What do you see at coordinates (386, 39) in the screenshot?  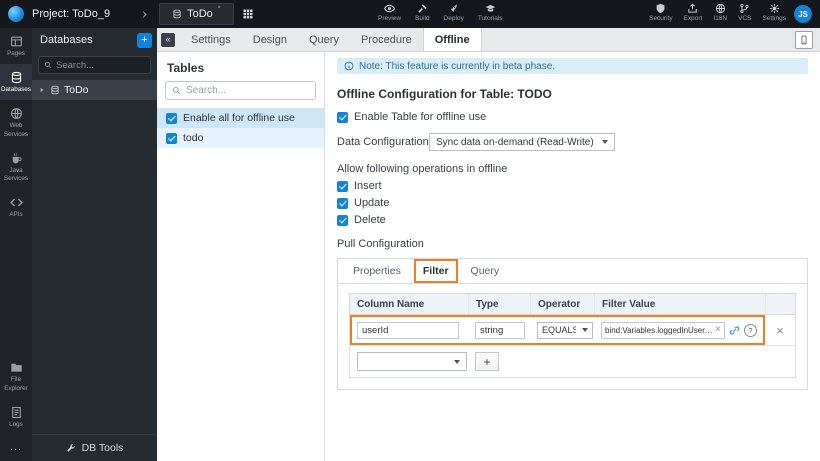 I see `tab-procedure: Procedure` at bounding box center [386, 39].